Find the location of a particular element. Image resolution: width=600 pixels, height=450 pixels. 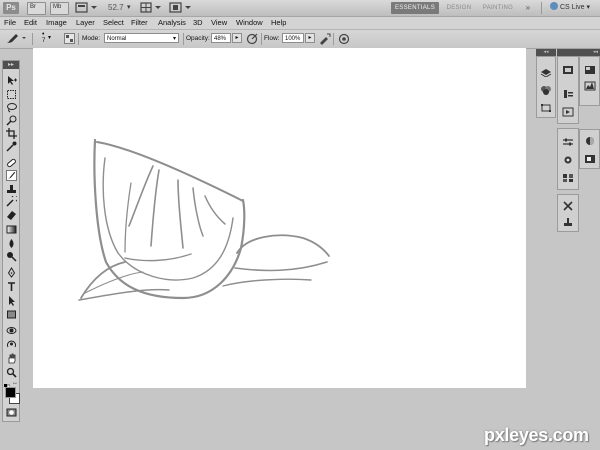

history-brush-tool-icon is located at coordinates (11, 201).